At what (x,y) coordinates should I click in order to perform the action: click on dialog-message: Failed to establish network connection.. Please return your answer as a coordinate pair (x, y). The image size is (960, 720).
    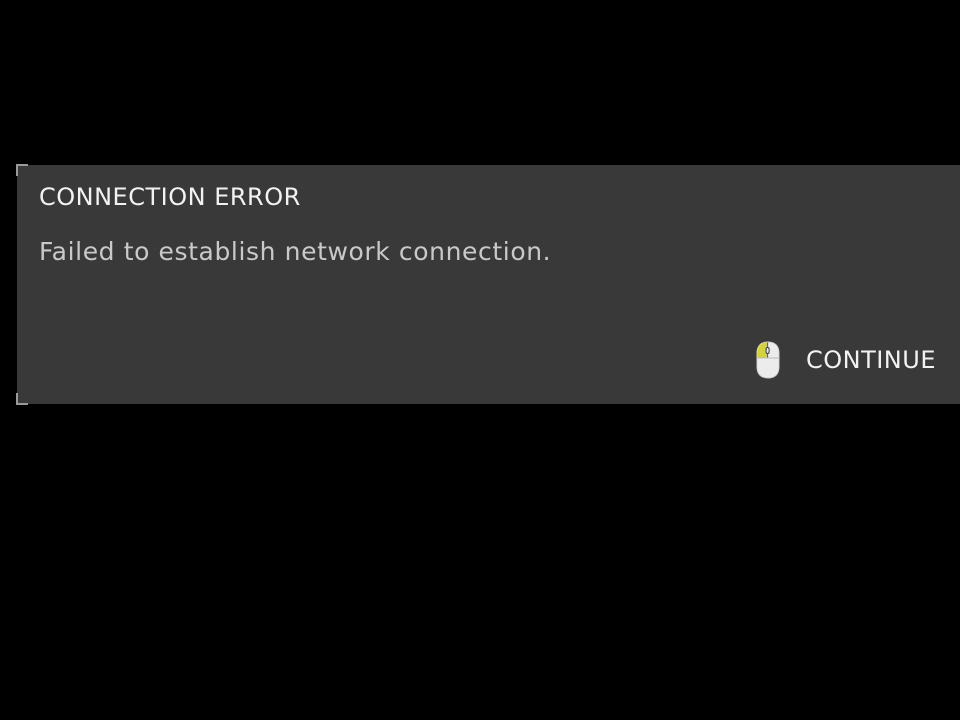
    Looking at the image, I should click on (295, 251).